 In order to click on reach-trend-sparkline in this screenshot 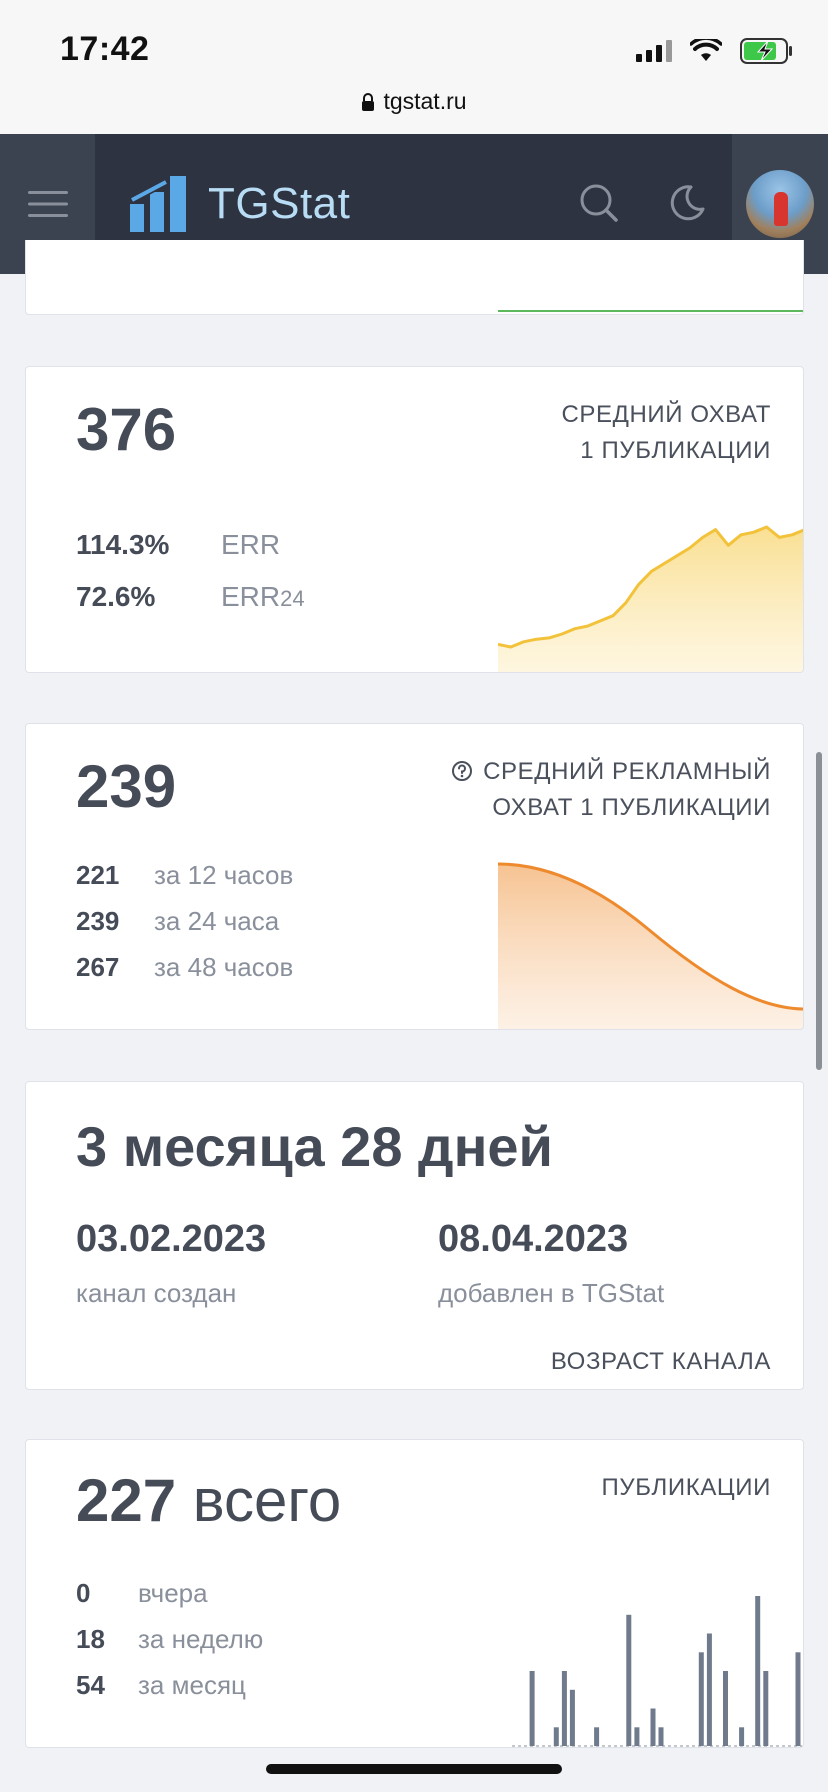, I will do `click(650, 598)`.